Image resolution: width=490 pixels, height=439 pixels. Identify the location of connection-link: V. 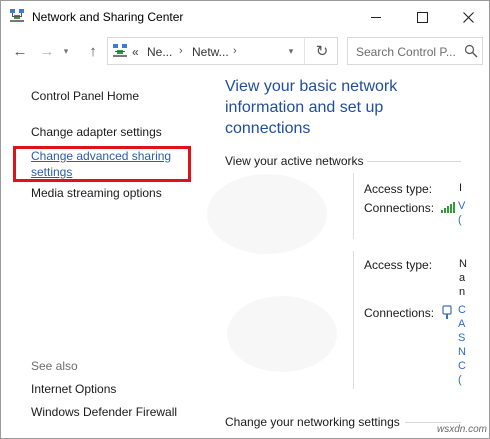
(461, 206).